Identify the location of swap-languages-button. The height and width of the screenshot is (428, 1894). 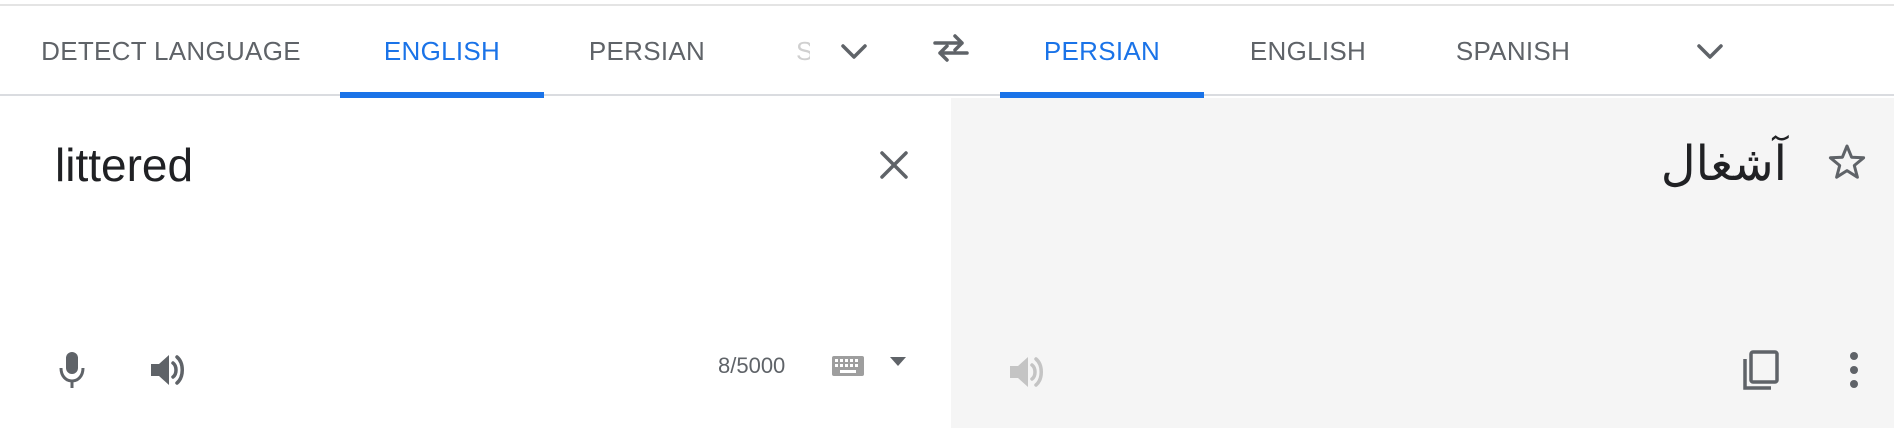
(951, 48).